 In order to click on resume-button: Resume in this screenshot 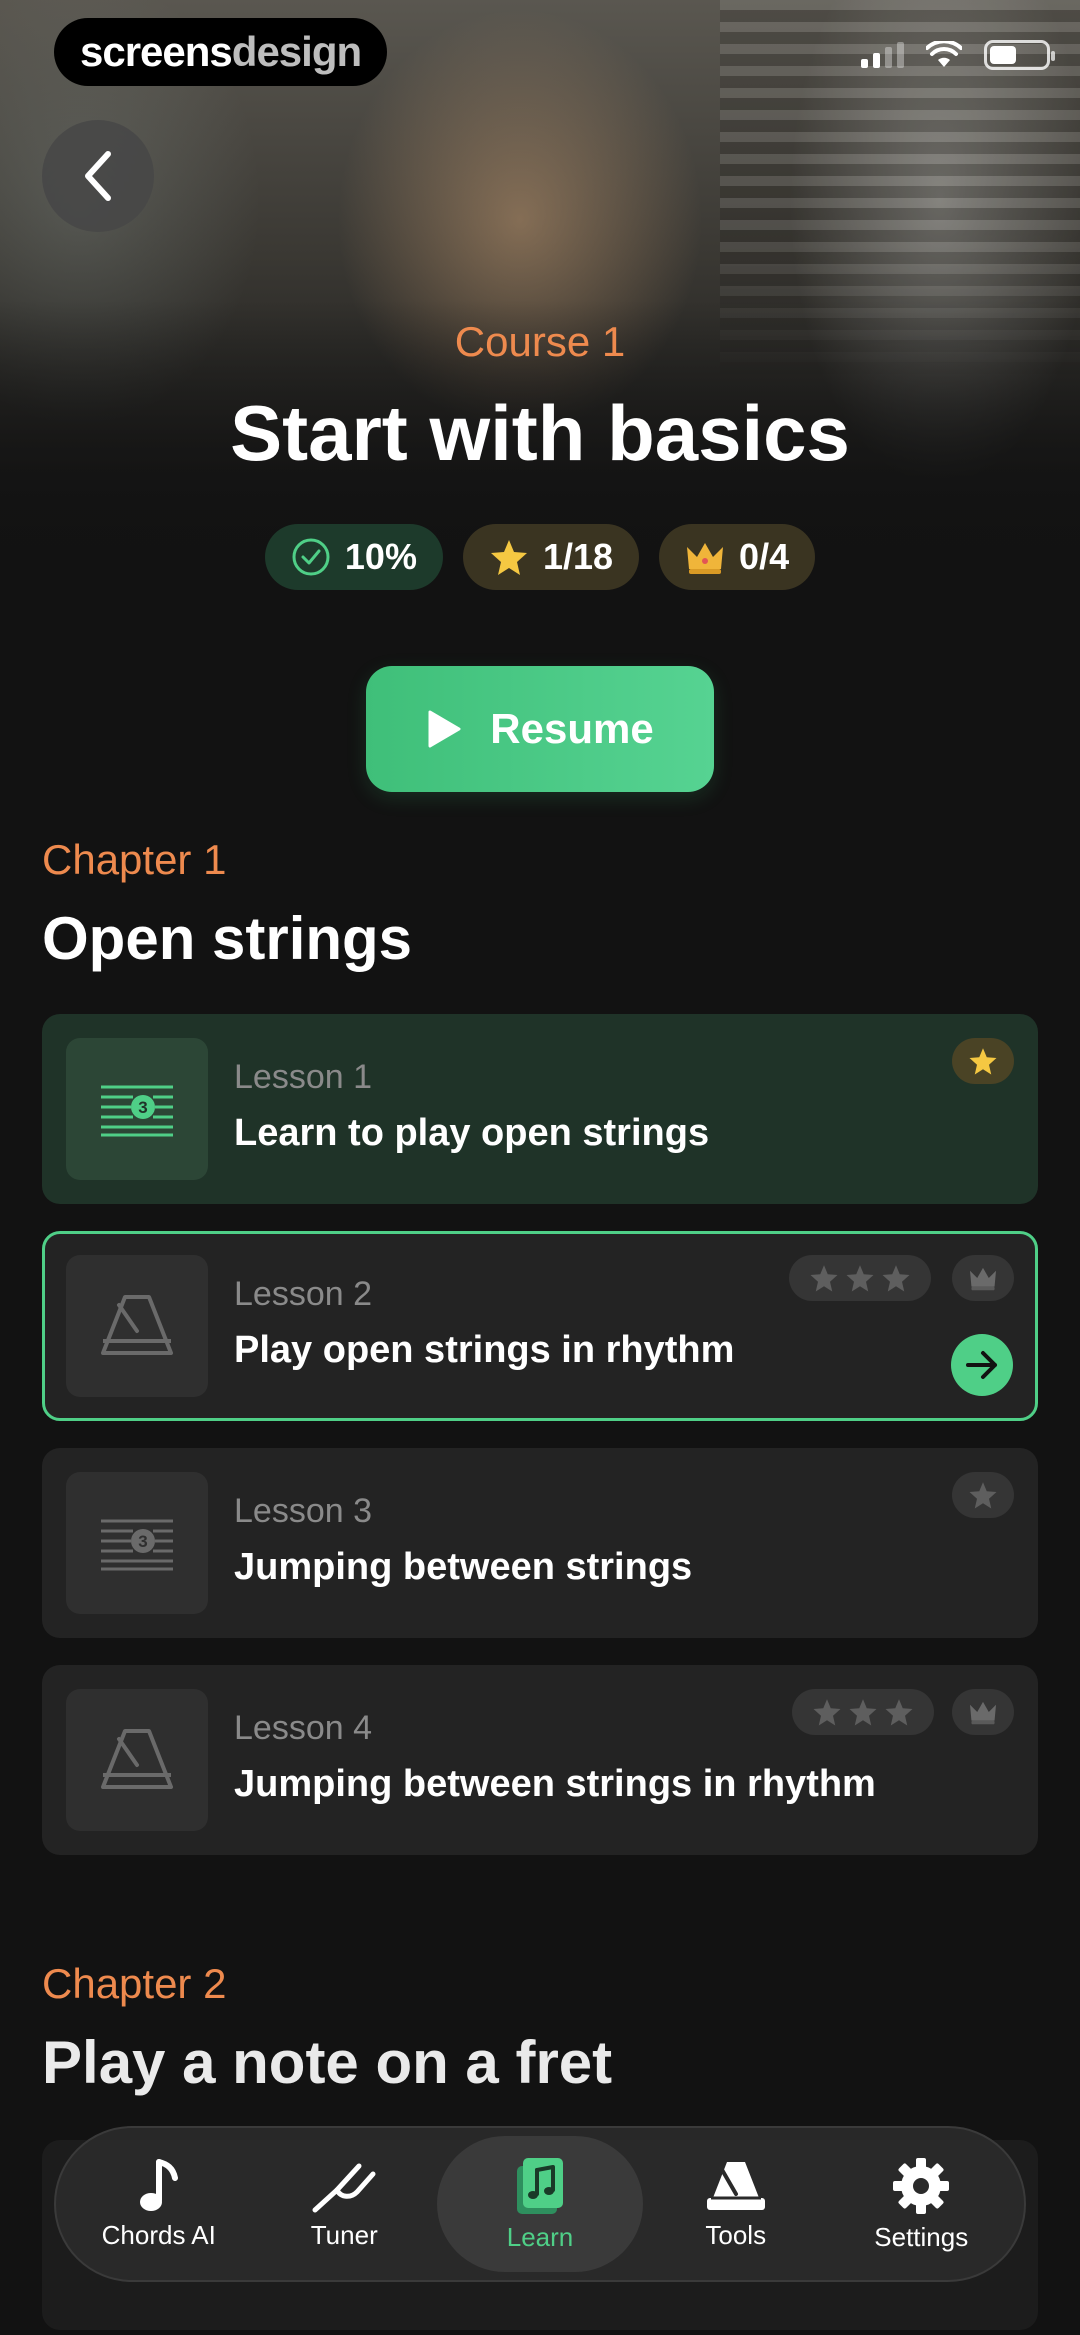, I will do `click(540, 729)`.